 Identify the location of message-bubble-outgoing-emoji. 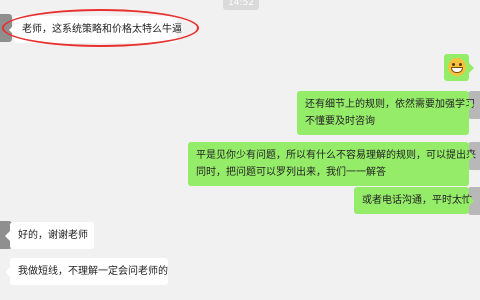
(459, 67).